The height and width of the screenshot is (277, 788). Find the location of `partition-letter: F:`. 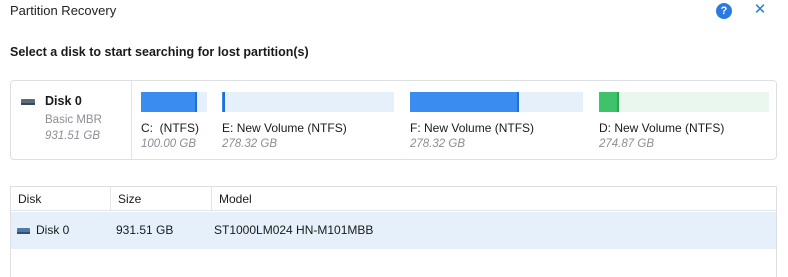

partition-letter: F: is located at coordinates (415, 128).